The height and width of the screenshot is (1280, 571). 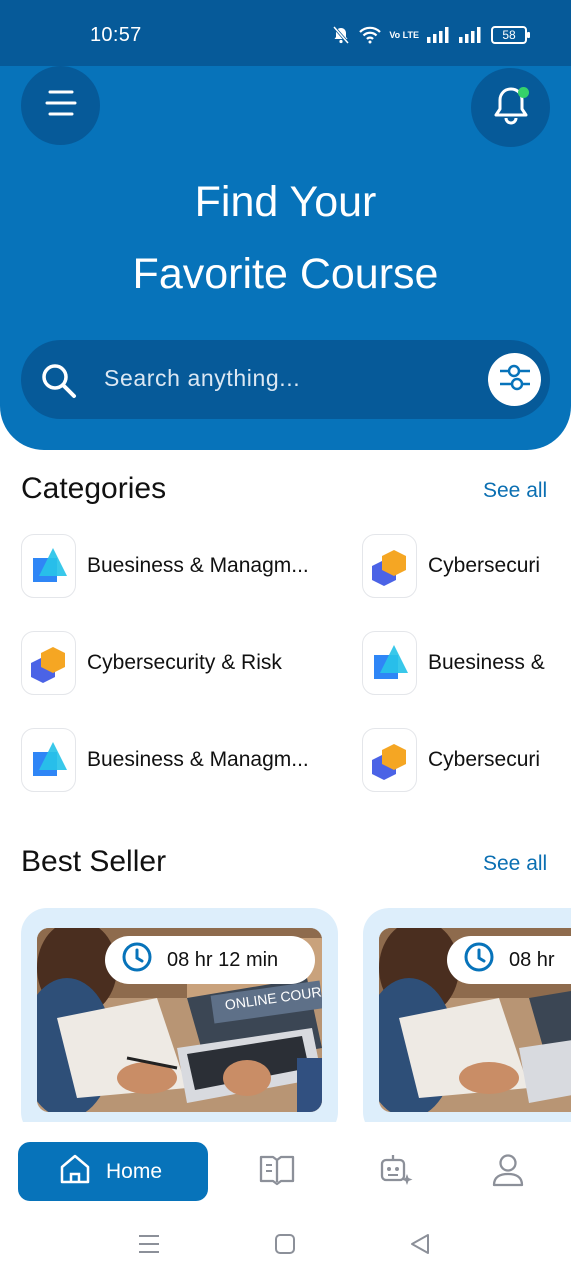 I want to click on best-seller-see-all-link: See all, so click(x=515, y=864).